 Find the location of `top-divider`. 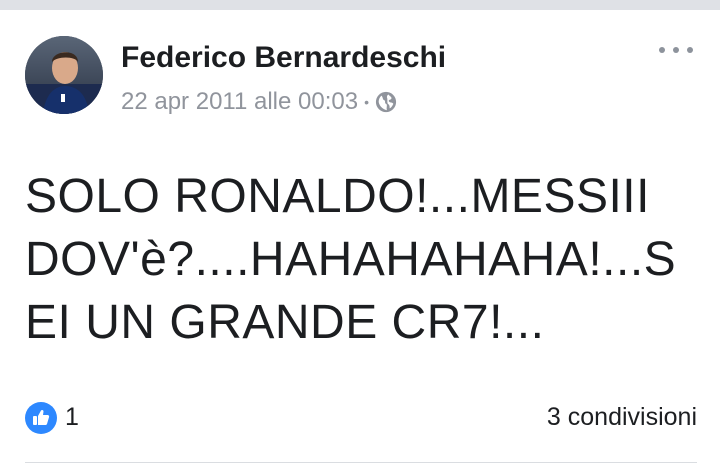

top-divider is located at coordinates (360, 5).